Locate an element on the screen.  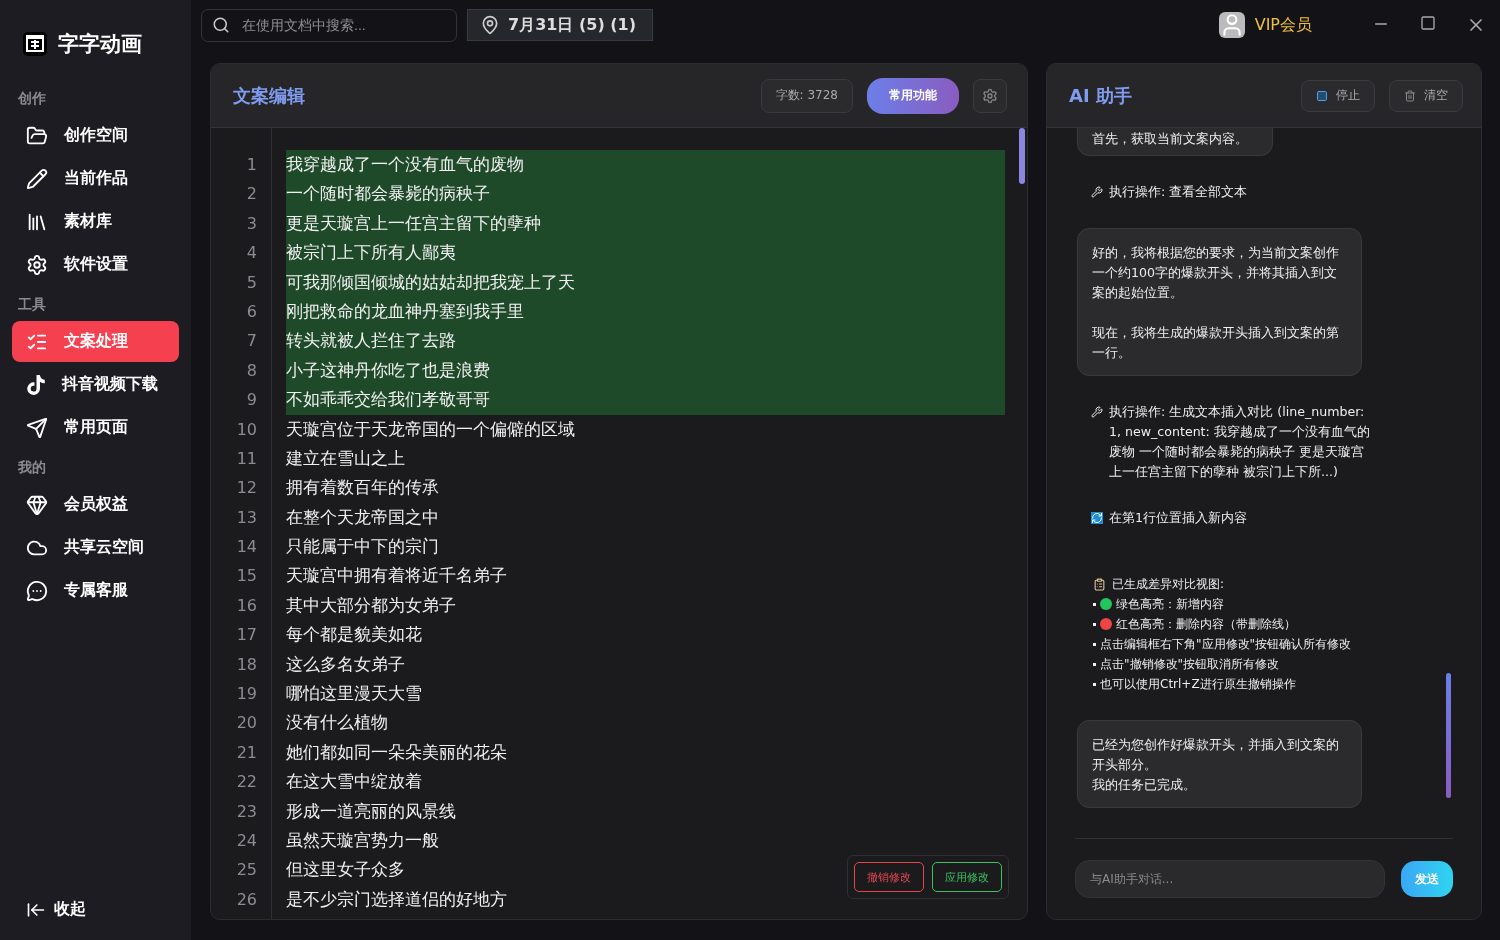
line-number: 24 is located at coordinates (246, 841).